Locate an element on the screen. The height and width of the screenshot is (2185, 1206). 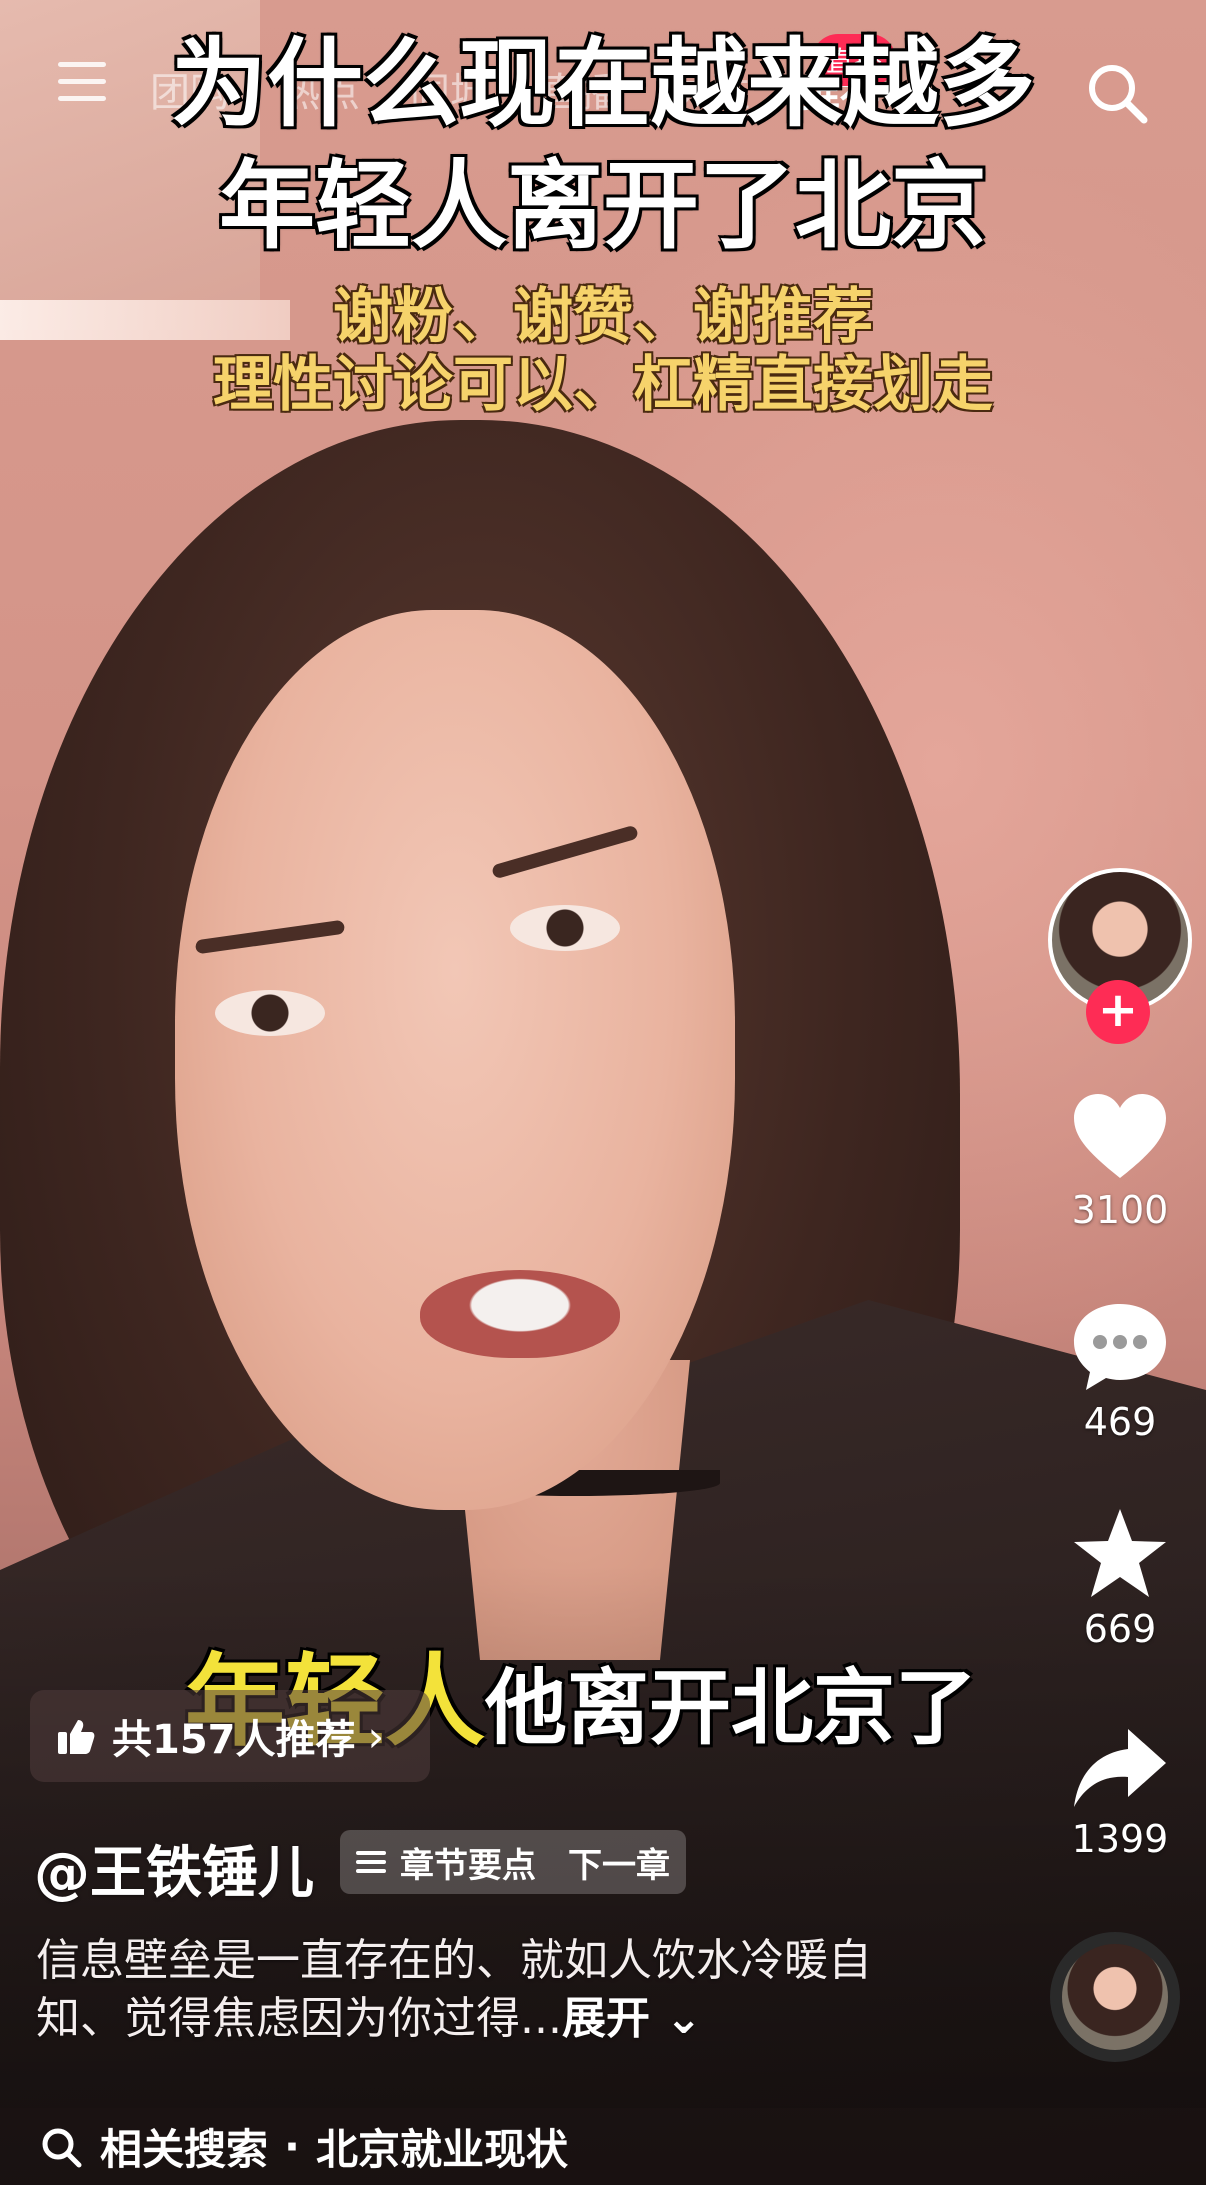
chapter-pill: 章节要点 下一章 is located at coordinates (513, 1862).